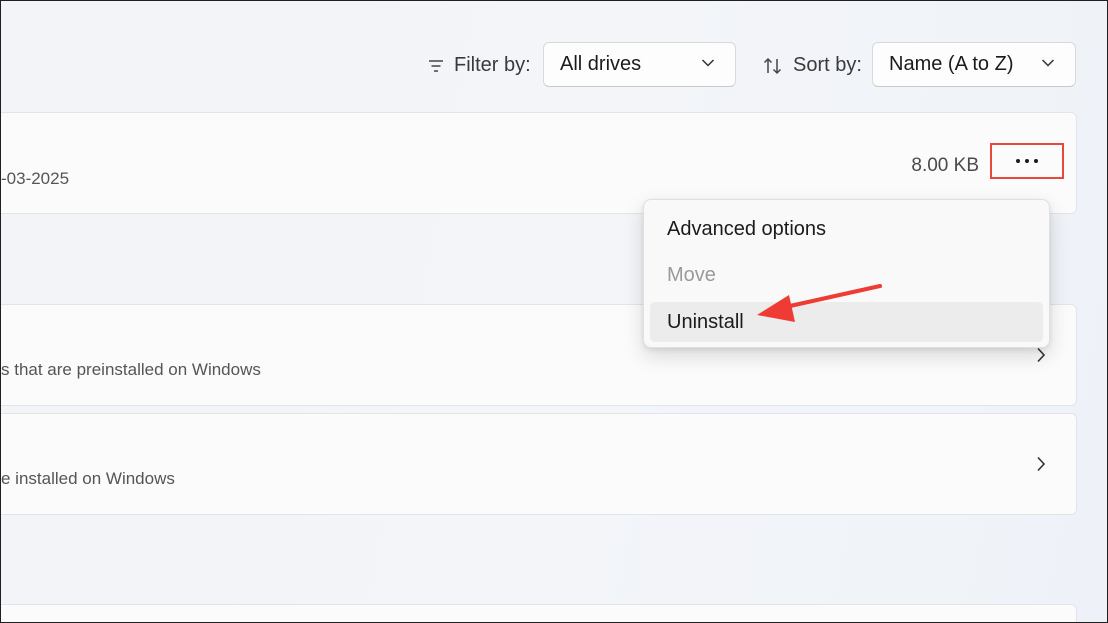 The width and height of the screenshot is (1108, 623). What do you see at coordinates (945, 165) in the screenshot?
I see `app-size: 8.00 KB` at bounding box center [945, 165].